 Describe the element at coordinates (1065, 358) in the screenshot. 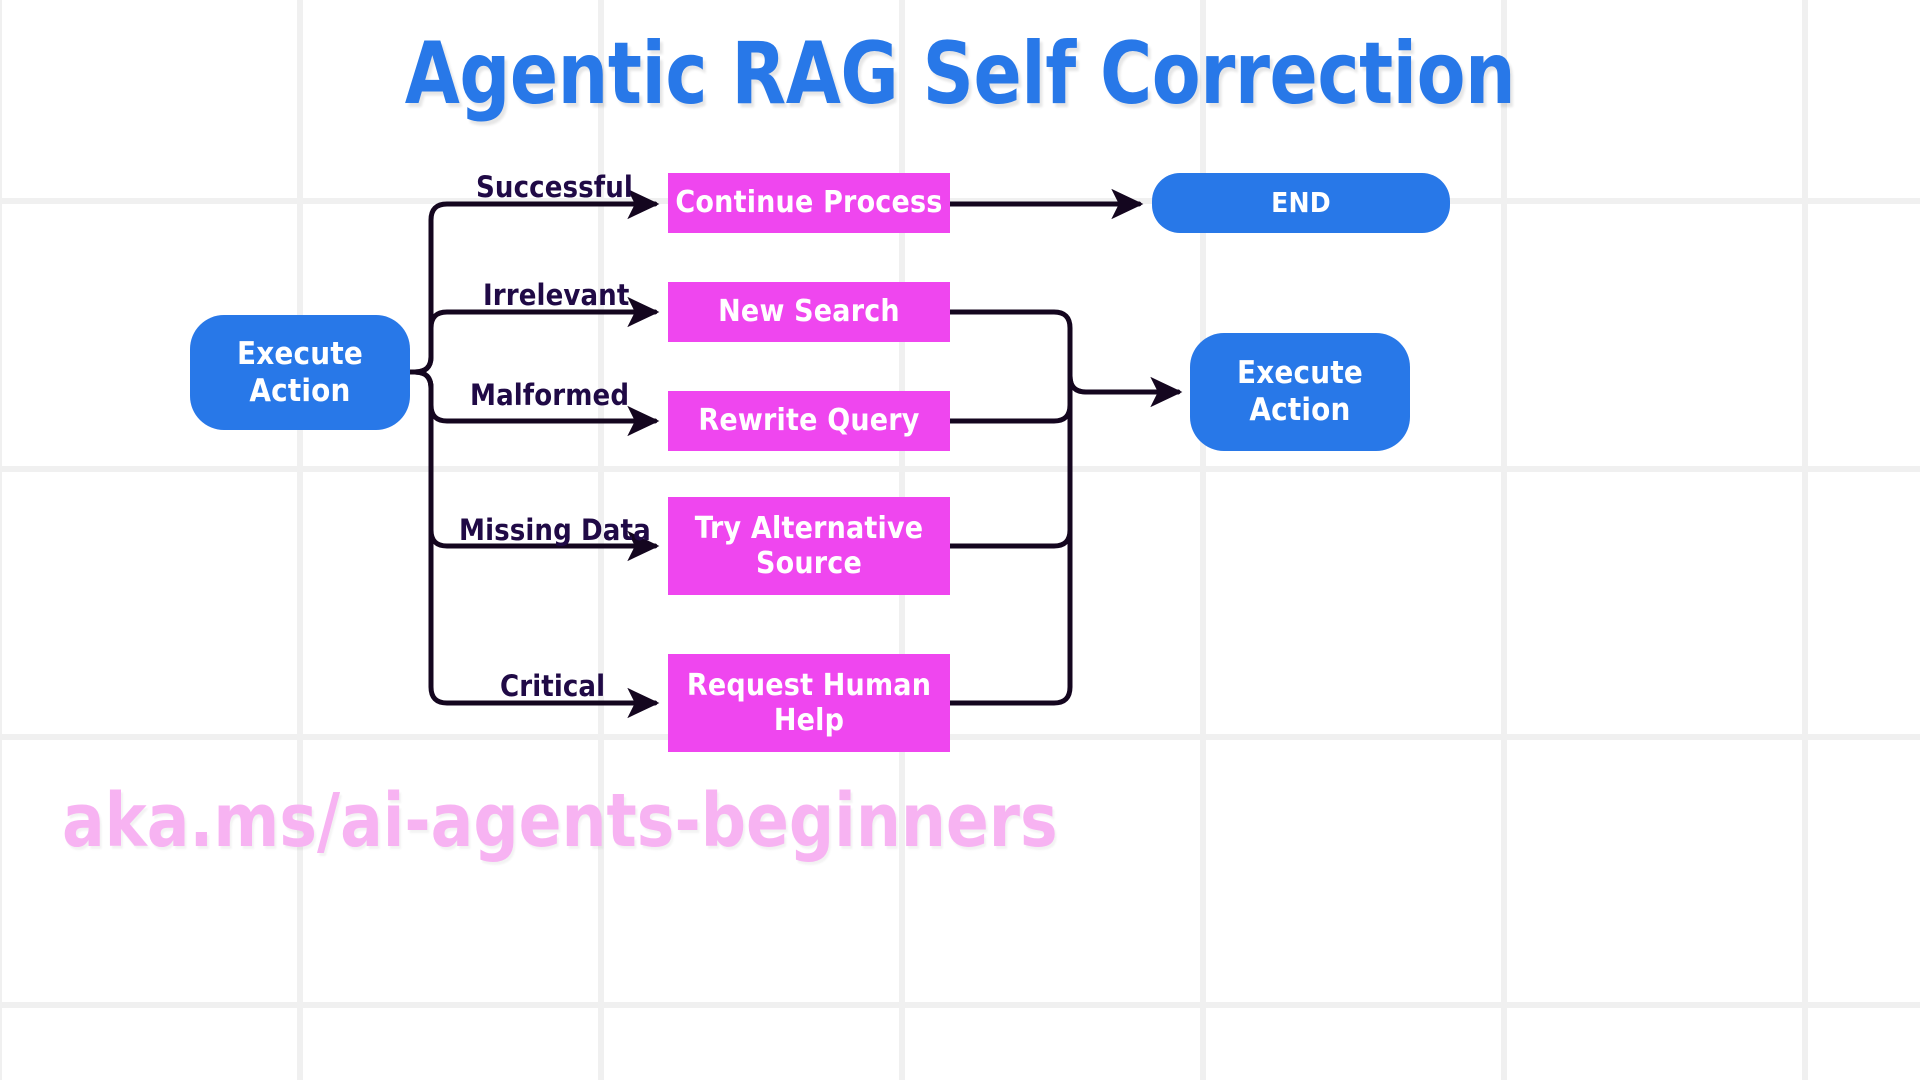

I see `edge-new-search-return` at that location.